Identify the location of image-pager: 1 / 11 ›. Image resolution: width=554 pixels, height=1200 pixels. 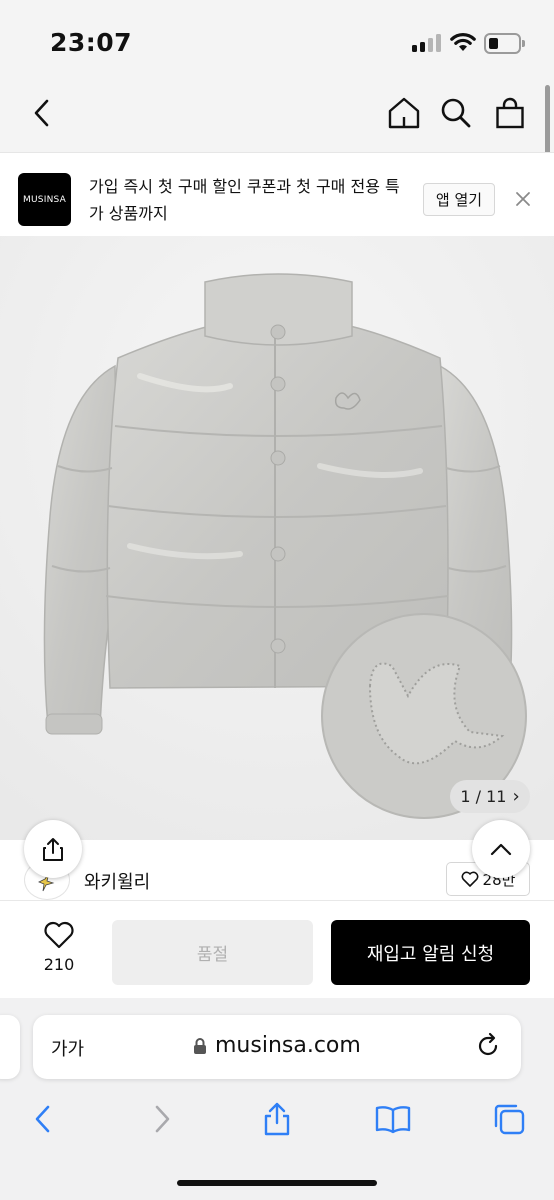
(490, 796).